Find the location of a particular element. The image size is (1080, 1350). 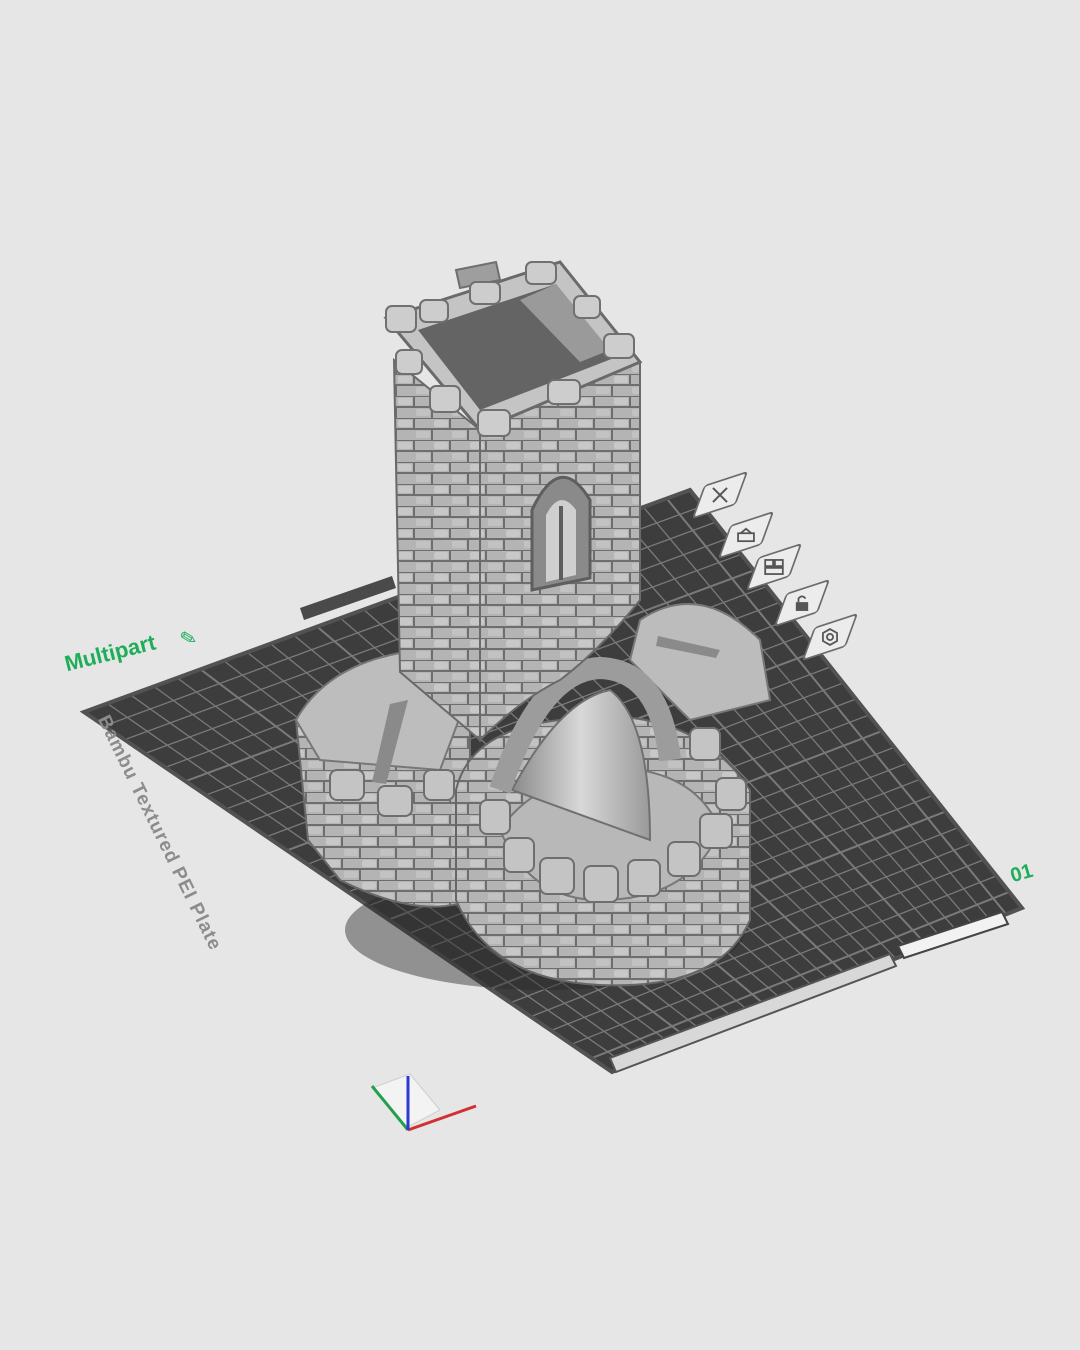

axes-gizmo is located at coordinates (423, 1102).